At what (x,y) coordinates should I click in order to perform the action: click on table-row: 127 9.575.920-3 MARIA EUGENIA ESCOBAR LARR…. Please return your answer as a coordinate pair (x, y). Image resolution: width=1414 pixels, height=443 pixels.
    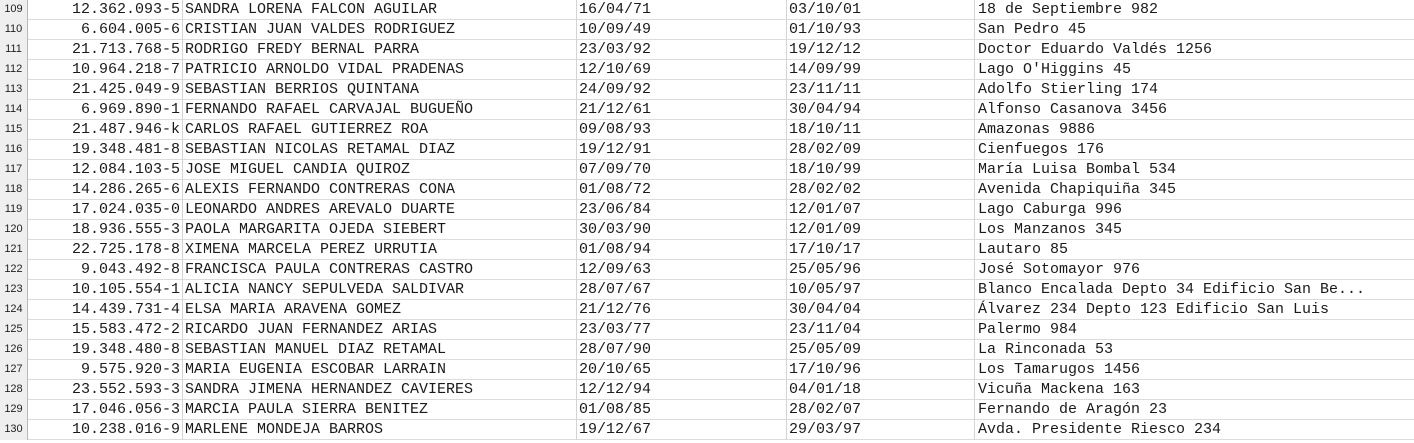
    Looking at the image, I should click on (707, 369).